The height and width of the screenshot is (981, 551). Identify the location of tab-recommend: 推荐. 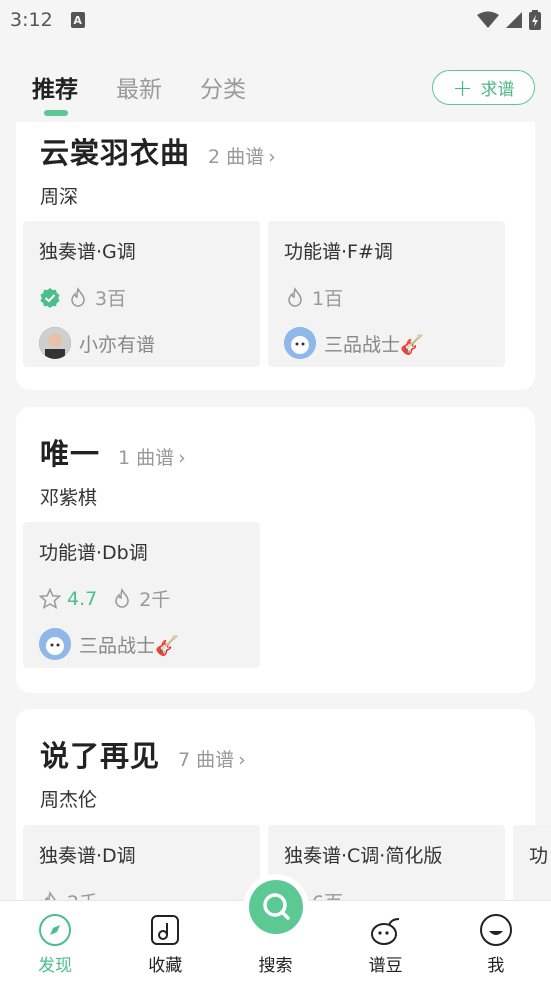
(55, 87).